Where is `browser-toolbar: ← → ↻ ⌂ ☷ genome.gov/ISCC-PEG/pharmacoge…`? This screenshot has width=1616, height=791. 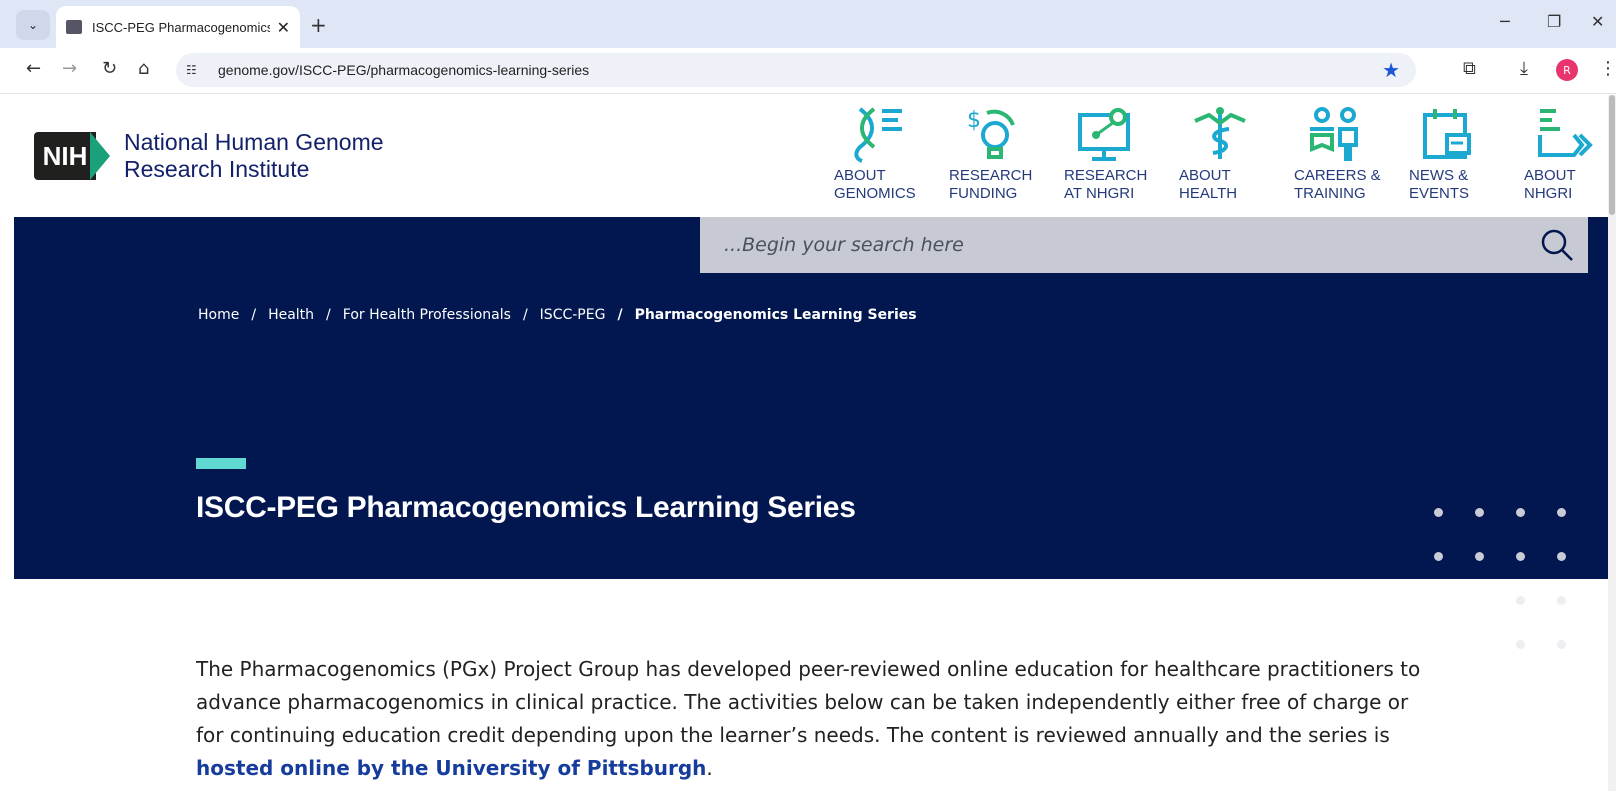 browser-toolbar: ← → ↻ ⌂ ☷ genome.gov/ISCC-PEG/pharmacoge… is located at coordinates (808, 71).